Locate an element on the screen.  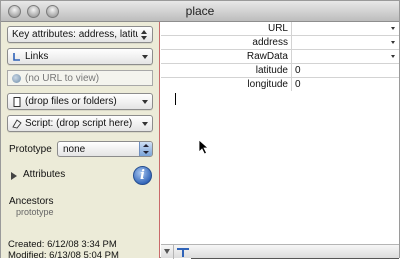
file-drop-label: (drop files or folders) is located at coordinates (71, 101).